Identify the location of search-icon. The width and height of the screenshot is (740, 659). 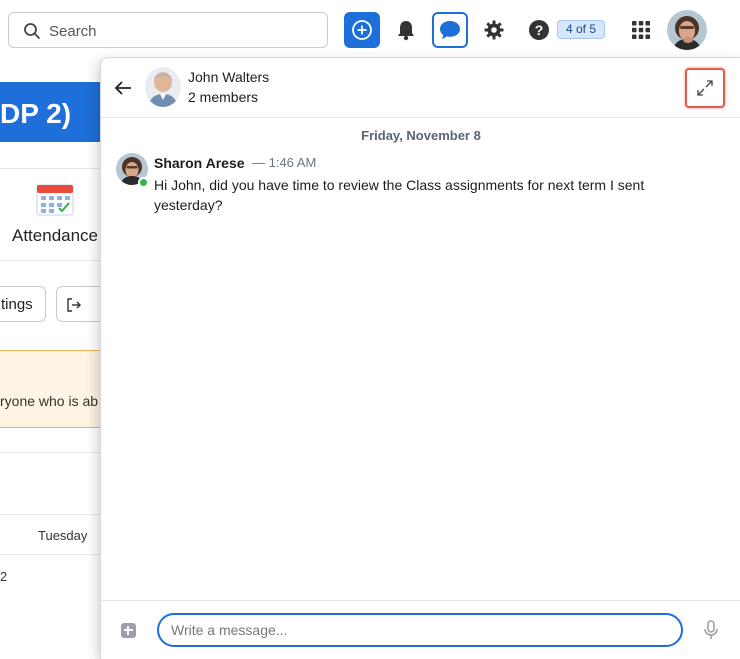
(32, 31).